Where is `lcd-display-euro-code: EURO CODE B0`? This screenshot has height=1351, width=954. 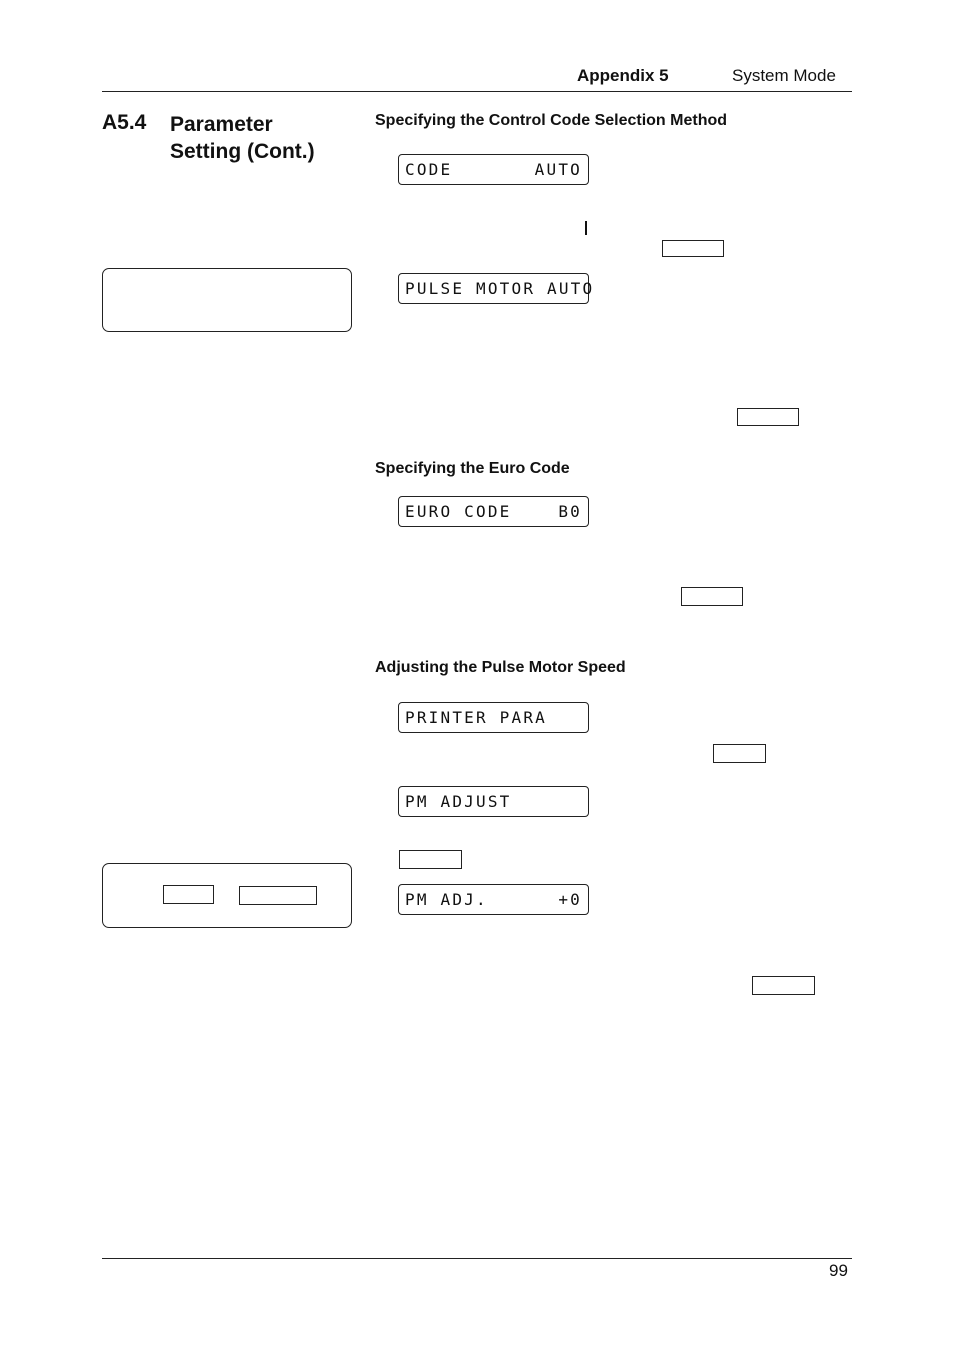
lcd-display-euro-code: EURO CODE B0 is located at coordinates (493, 511).